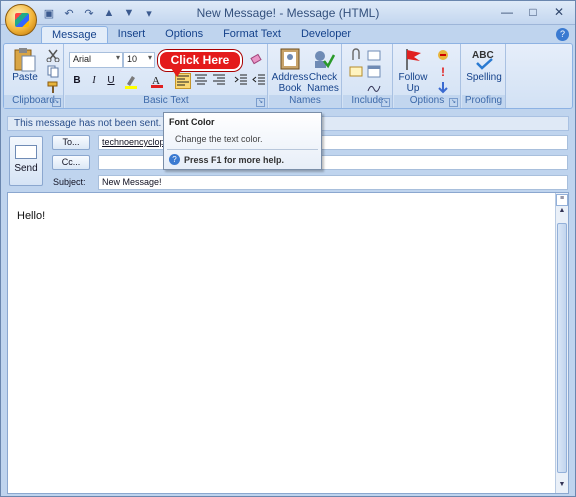 The width and height of the screenshot is (576, 497). Describe the element at coordinates (374, 87) in the screenshot. I see `signature-icon` at that location.